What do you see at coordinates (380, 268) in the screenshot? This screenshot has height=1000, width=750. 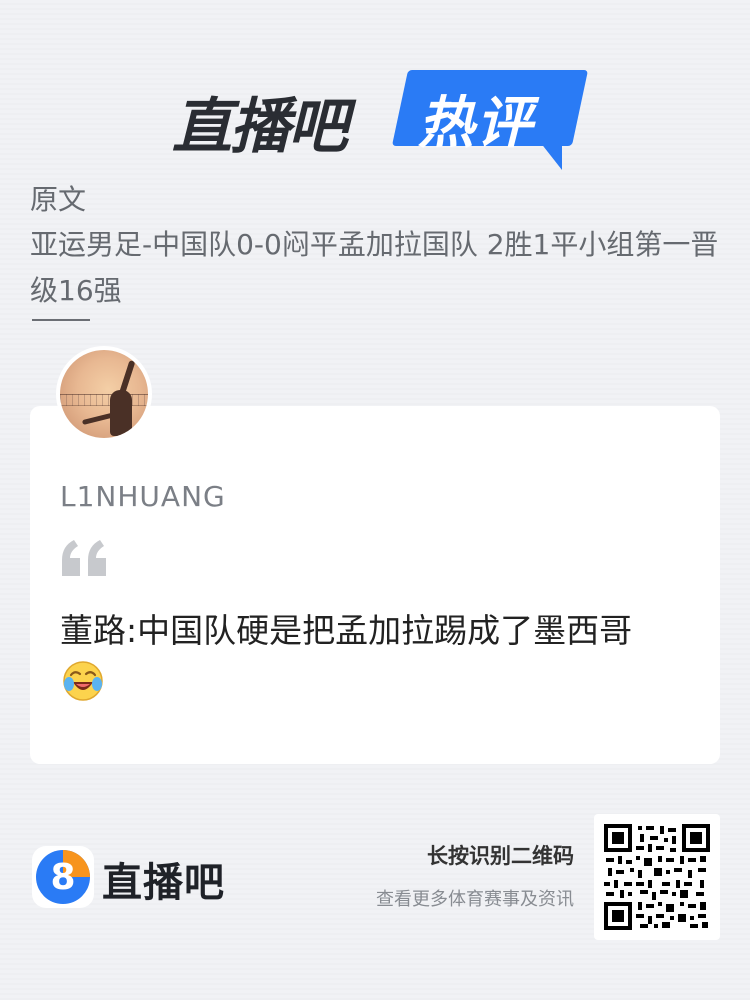 I see `original-title: 亚运男足-中国队0-0闷平孟加拉国队 2胜1平小组第一晋级16强` at bounding box center [380, 268].